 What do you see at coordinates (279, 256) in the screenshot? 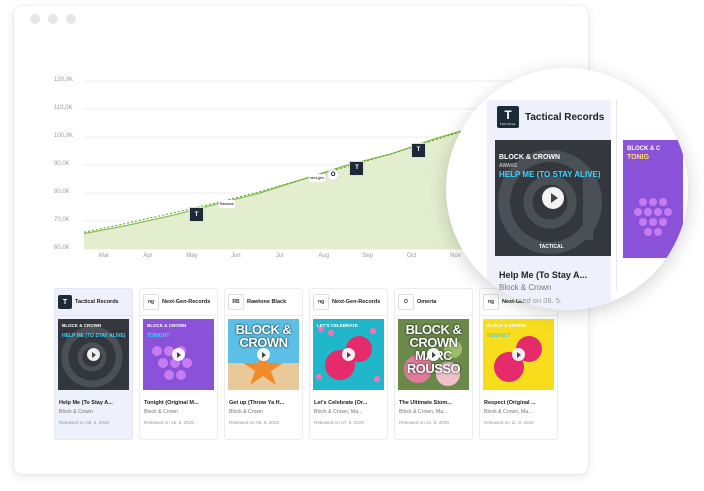
I see `x-tick-label: Jul` at bounding box center [279, 256].